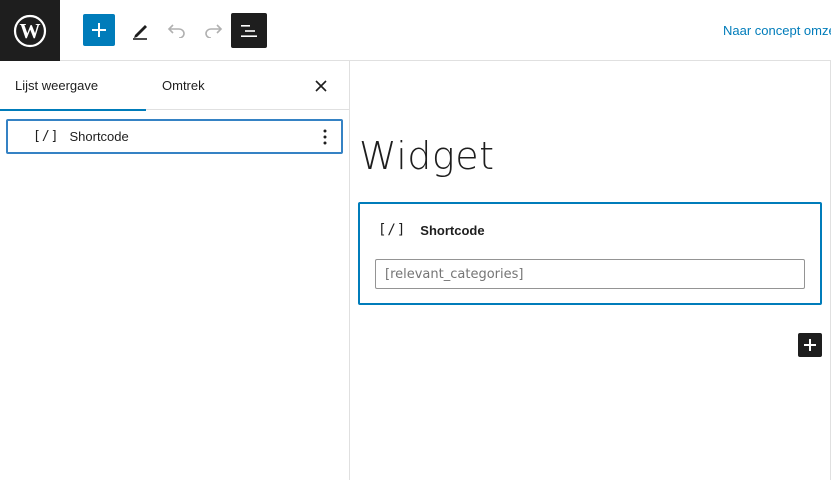 The image size is (831, 480). I want to click on inline-add-block-button, so click(810, 345).